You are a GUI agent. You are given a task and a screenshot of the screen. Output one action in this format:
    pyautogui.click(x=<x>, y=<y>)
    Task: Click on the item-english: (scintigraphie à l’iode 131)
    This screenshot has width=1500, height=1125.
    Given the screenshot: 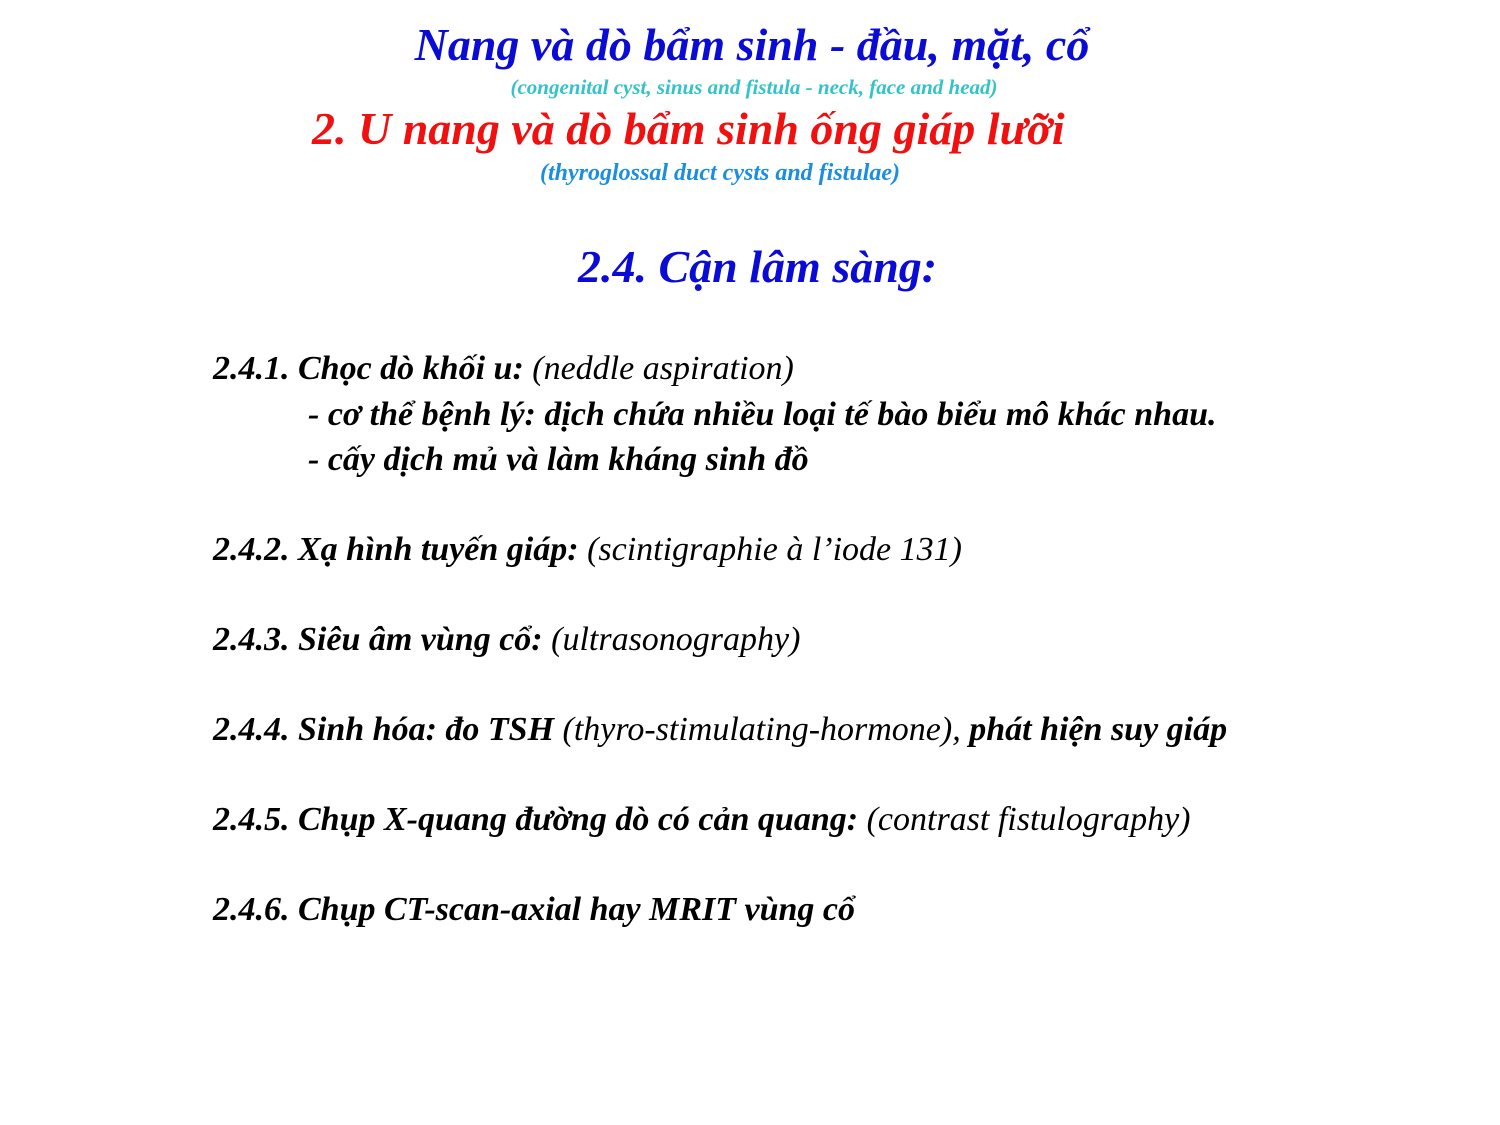 What is the action you would take?
    pyautogui.click(x=770, y=549)
    